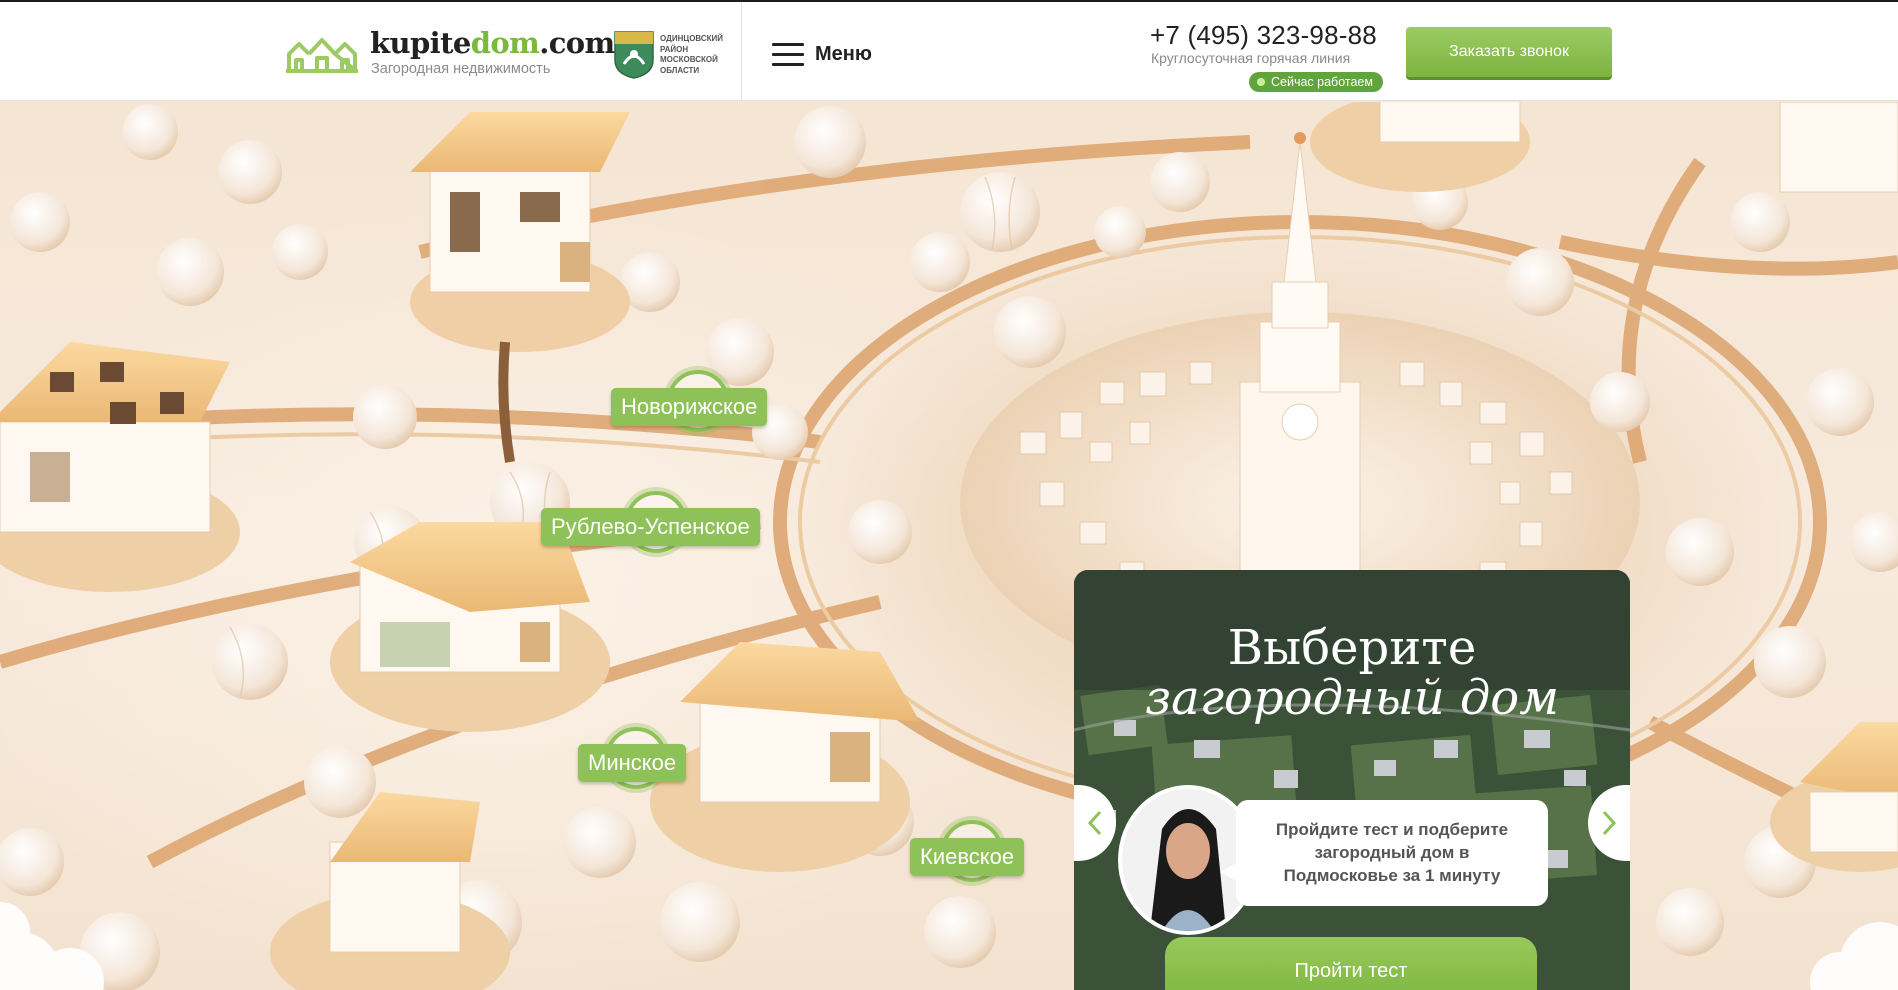 This screenshot has height=990, width=1898. Describe the element at coordinates (1352, 698) in the screenshot. I see `quiz-title-line2: загородный дом` at that location.